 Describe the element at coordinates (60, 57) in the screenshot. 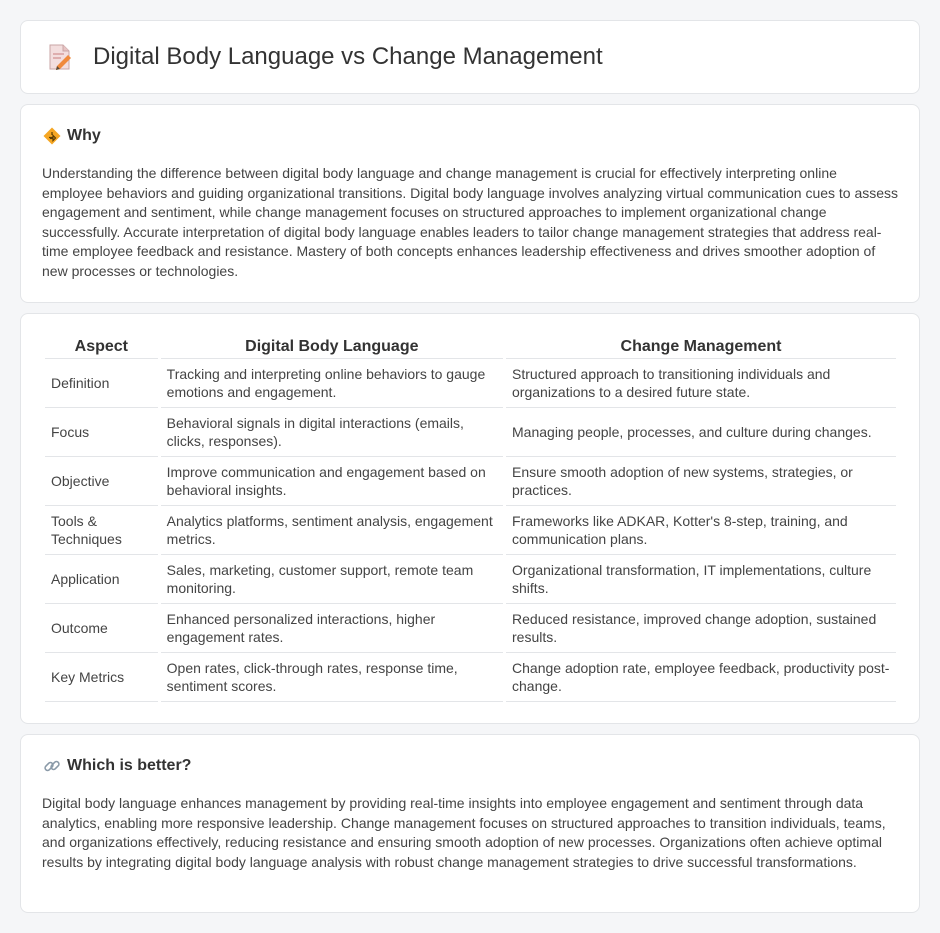

I see `document-pen-icon` at that location.